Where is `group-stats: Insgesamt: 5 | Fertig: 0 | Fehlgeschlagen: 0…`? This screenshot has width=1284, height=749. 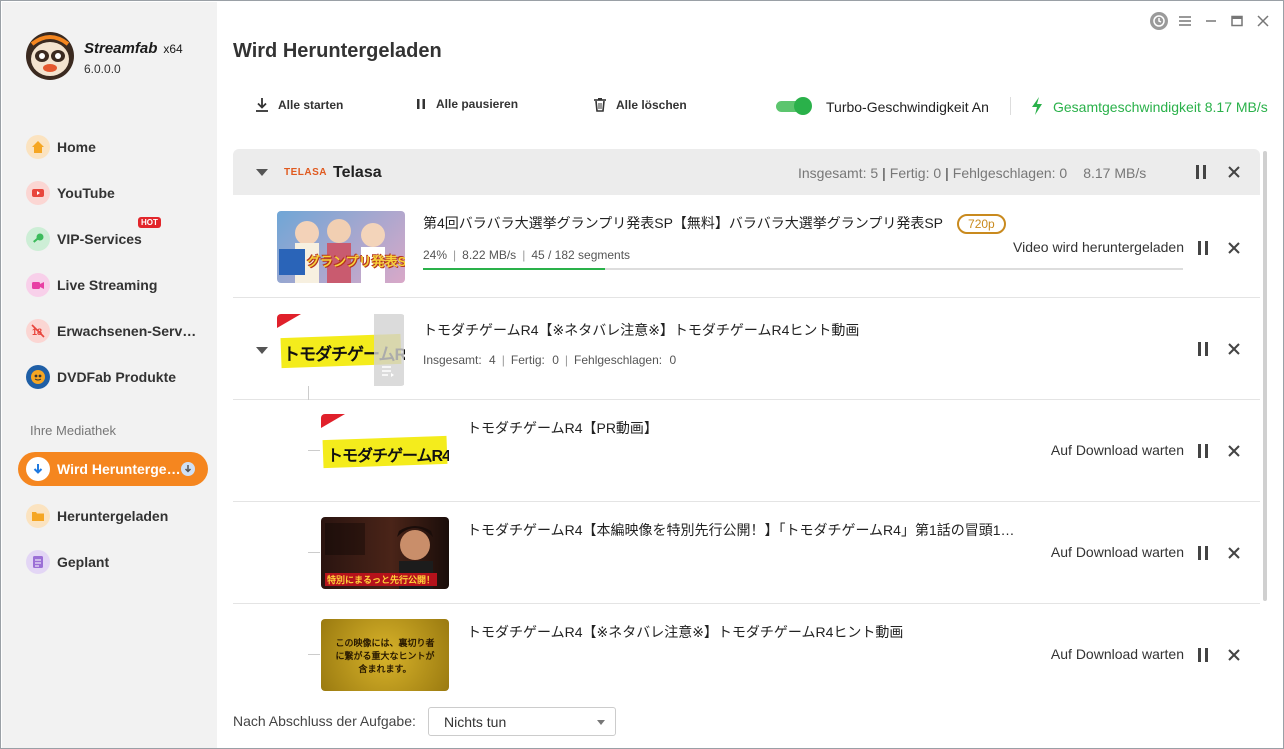 group-stats: Insgesamt: 5 | Fertig: 0 | Fehlgeschlagen: 0… is located at coordinates (972, 173).